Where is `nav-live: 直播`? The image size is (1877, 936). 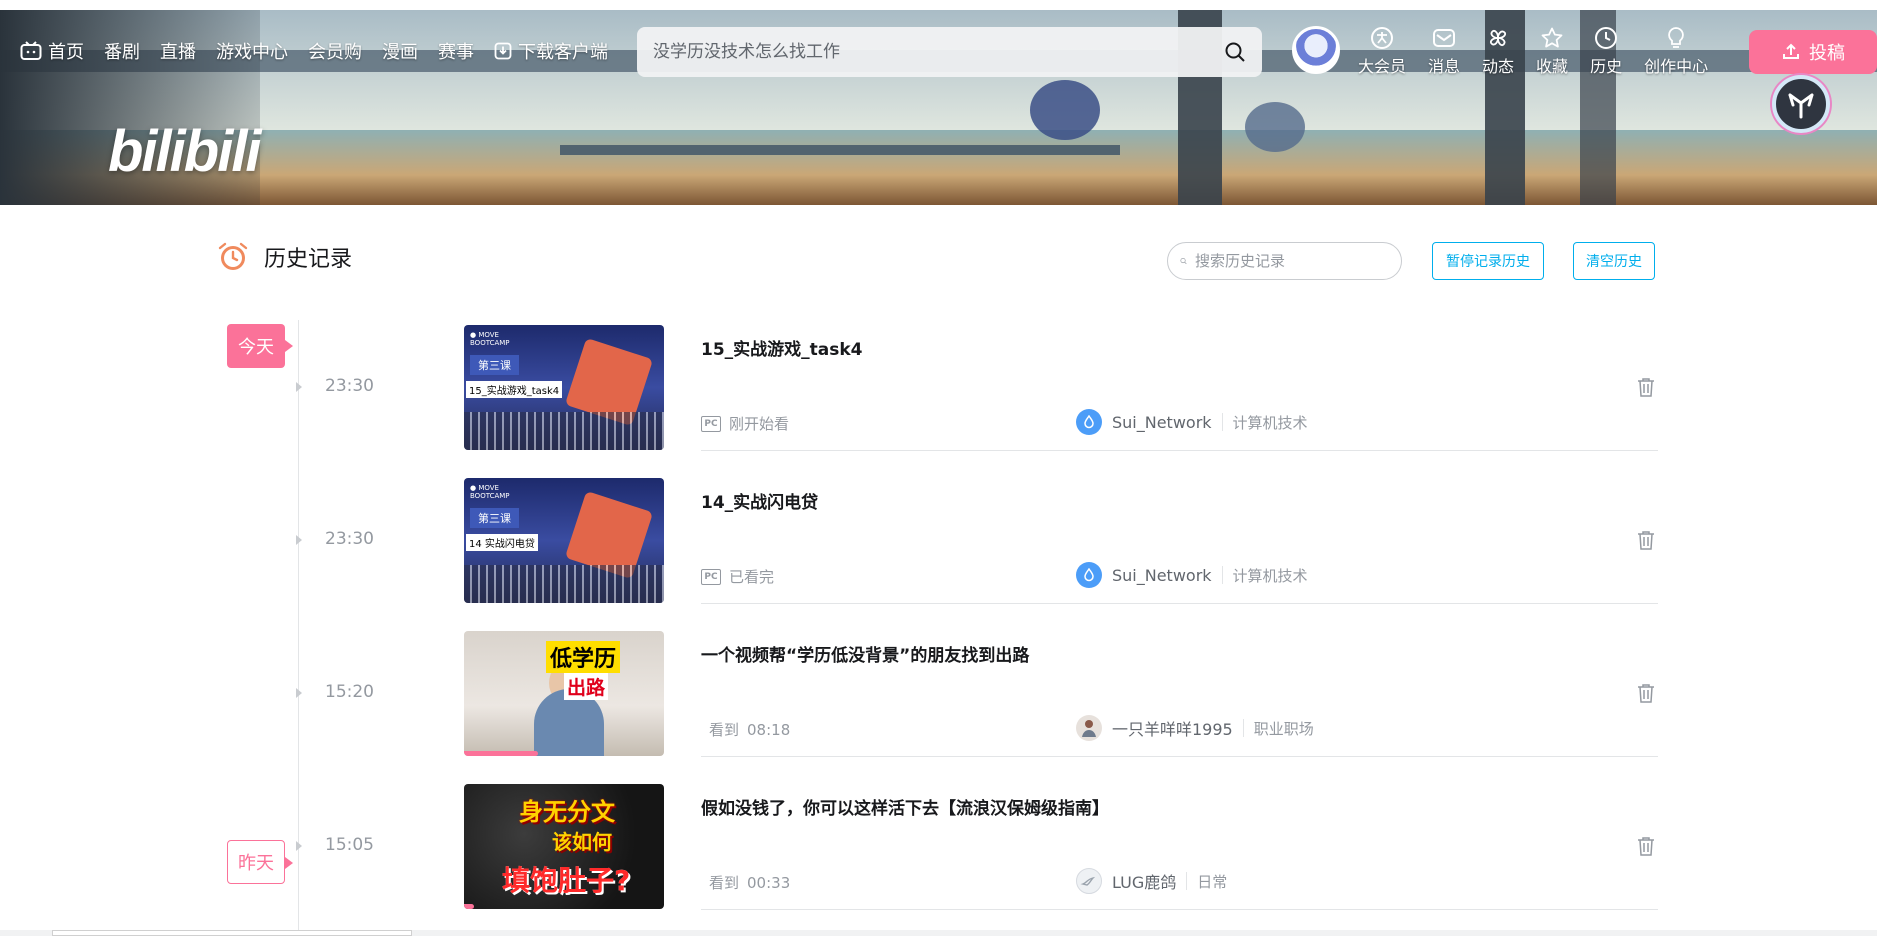 nav-live: 直播 is located at coordinates (178, 51).